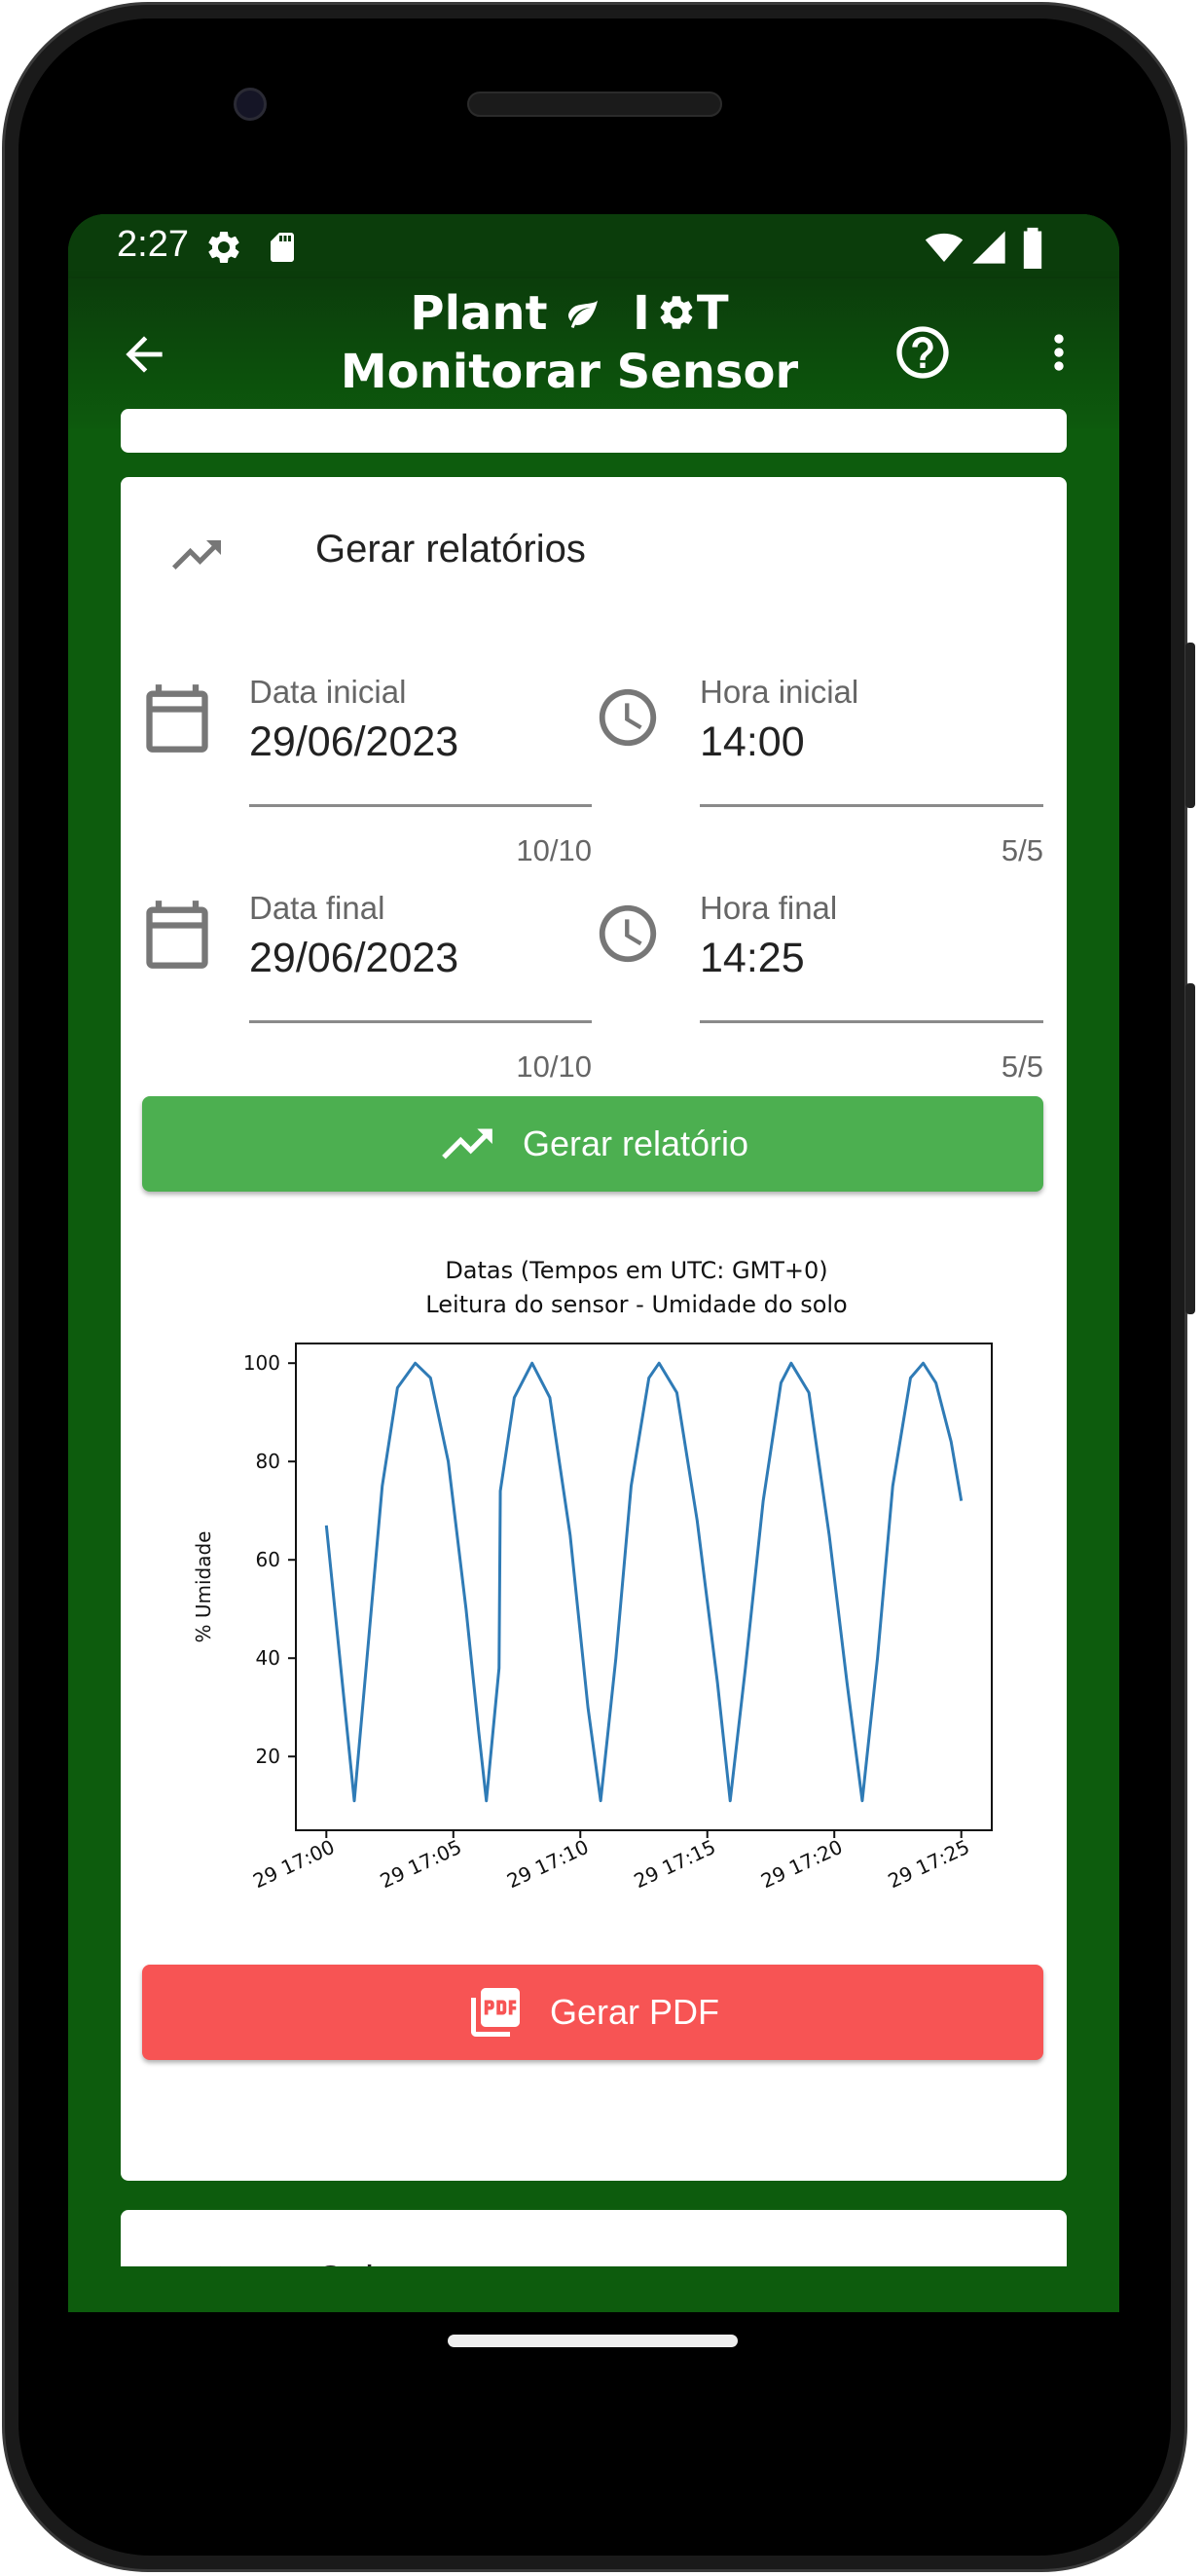 Image resolution: width=1202 pixels, height=2576 pixels. Describe the element at coordinates (479, 313) in the screenshot. I see `app-name-part: Plant` at that location.